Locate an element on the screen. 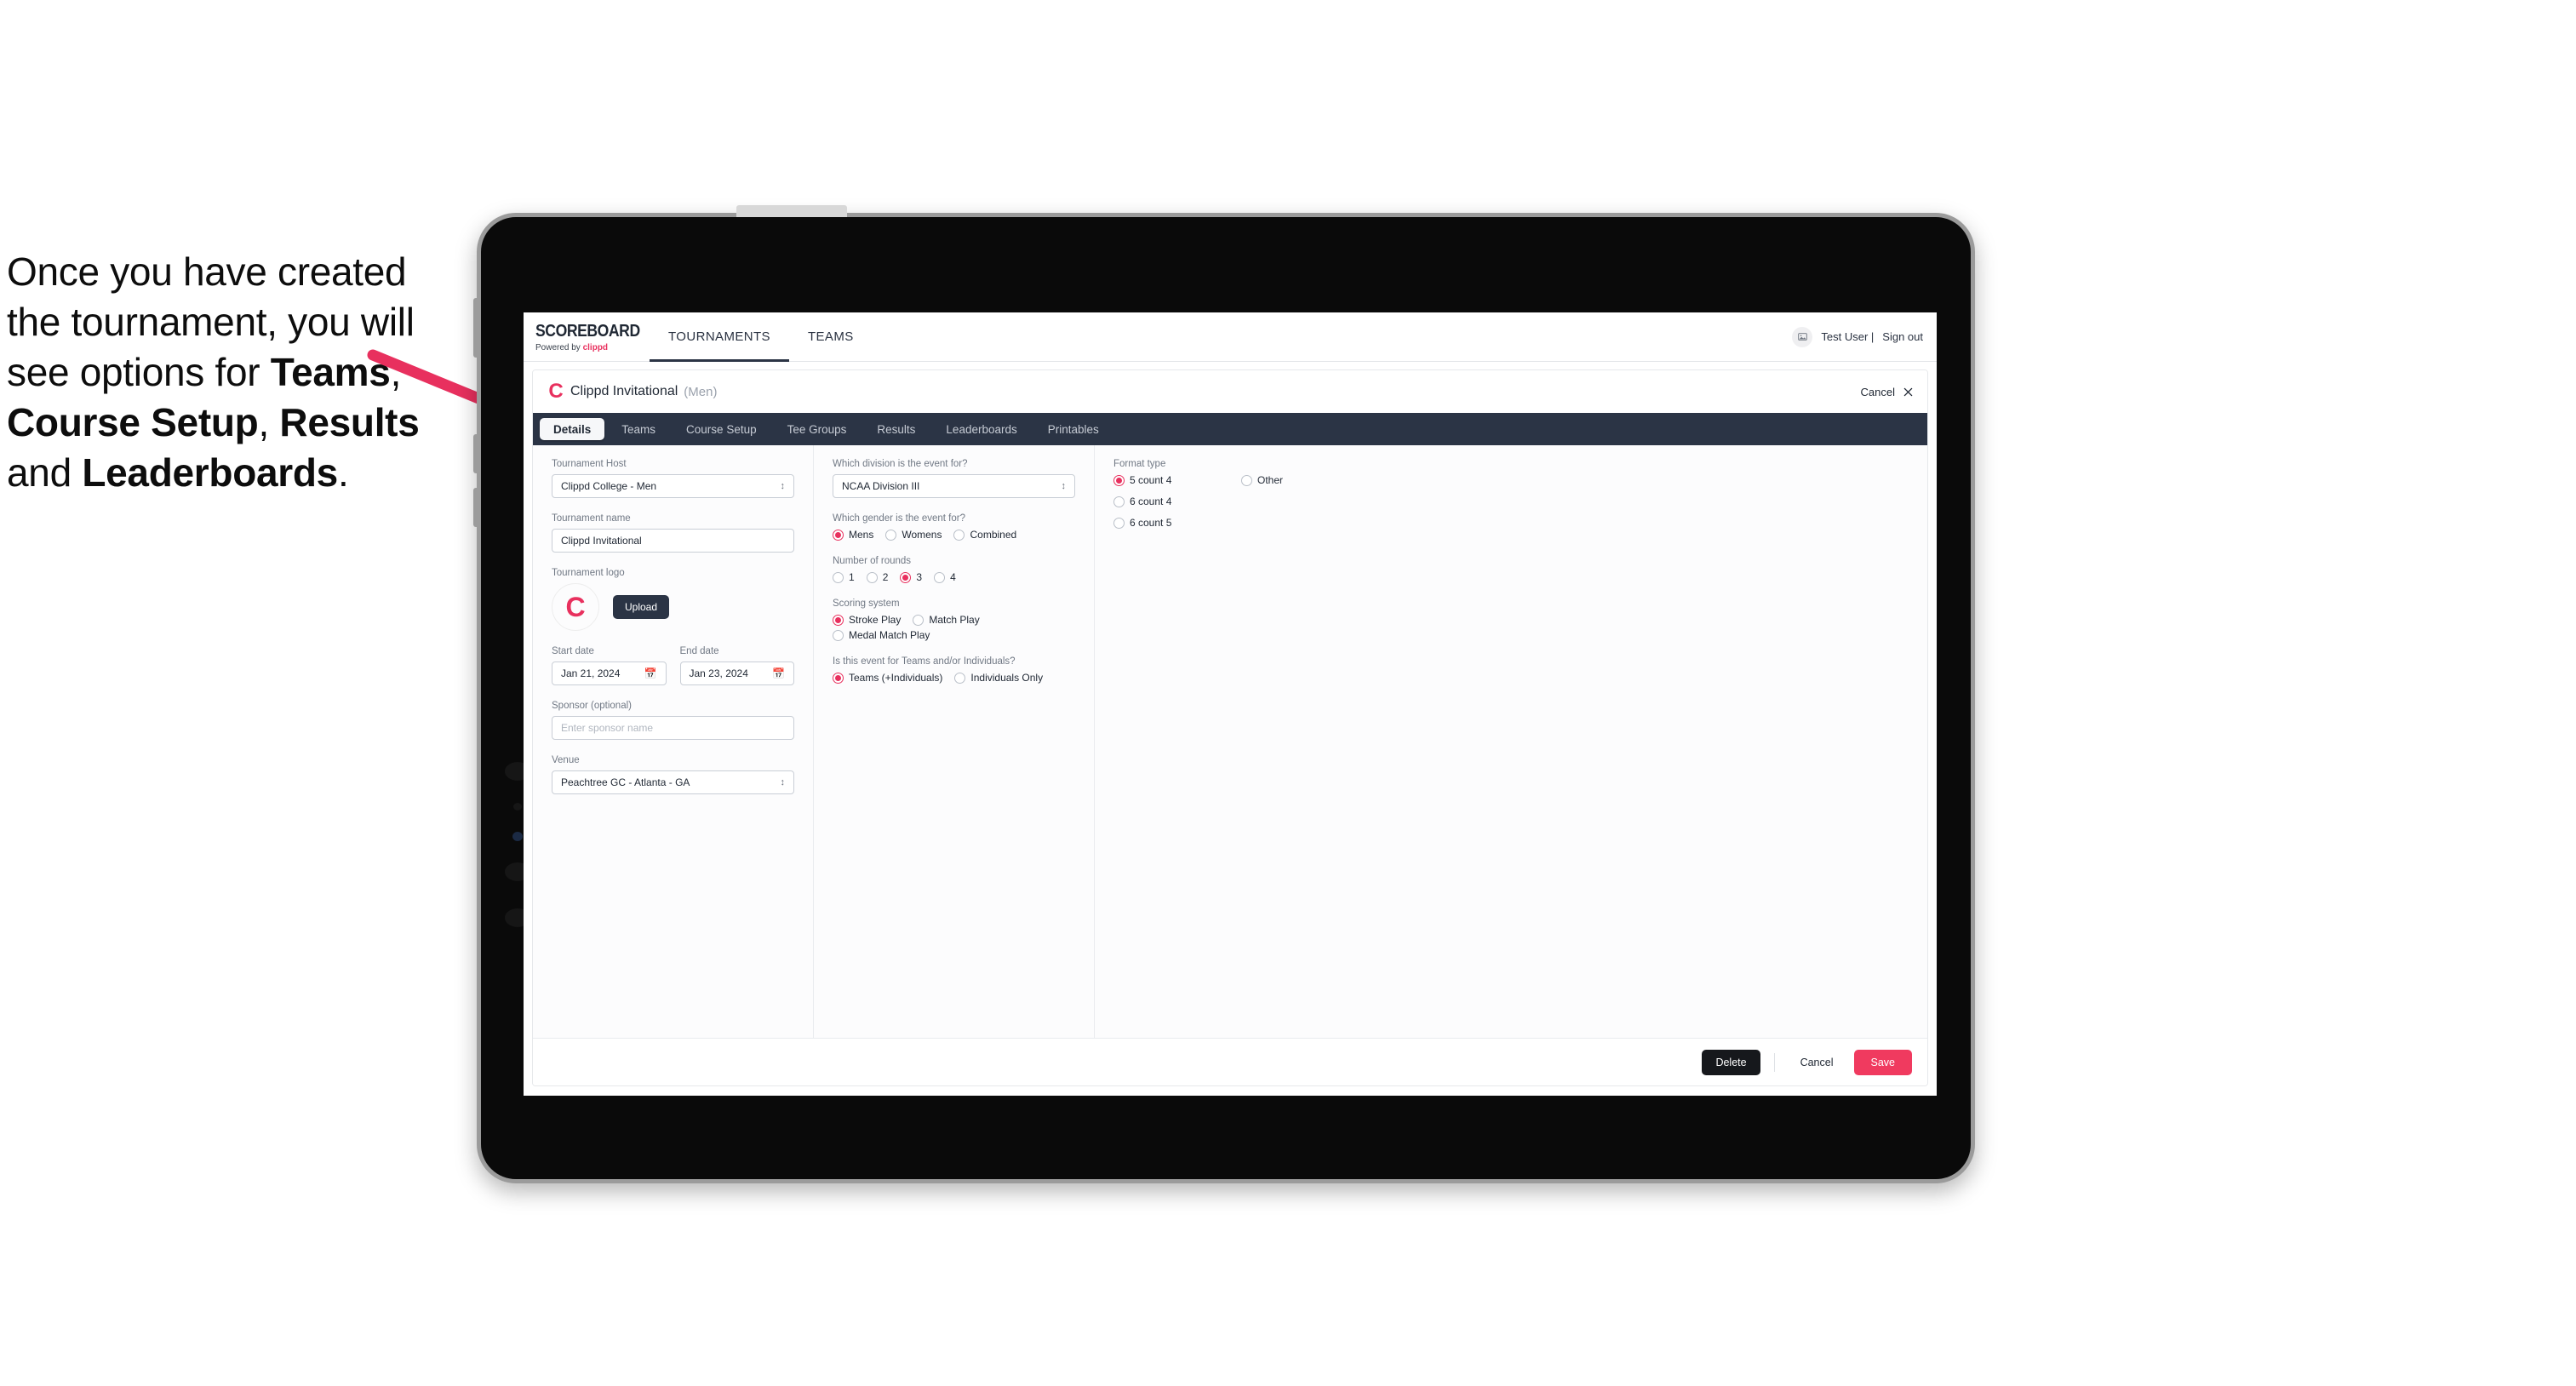 This screenshot has height=1386, width=2576. close-icon is located at coordinates (1908, 391).